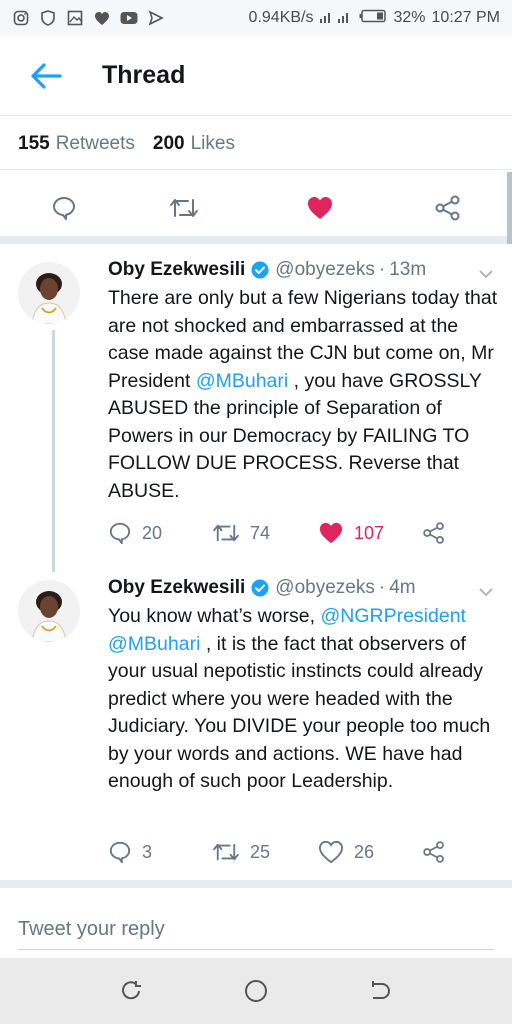  Describe the element at coordinates (402, 587) in the screenshot. I see `tweet-time: 4m` at that location.